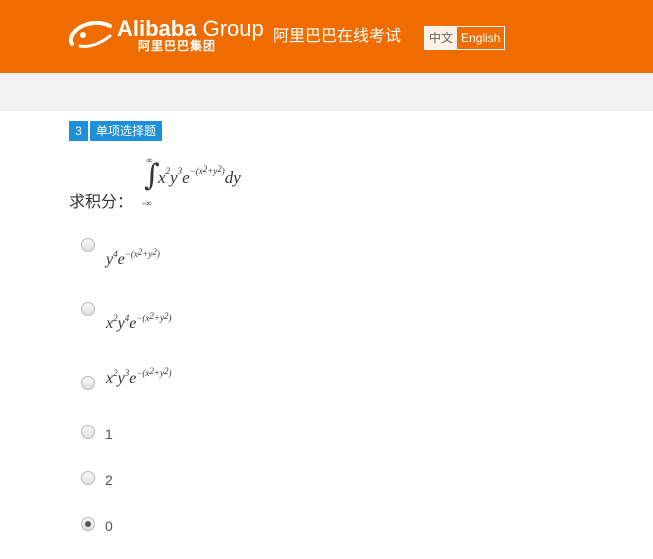 The height and width of the screenshot is (559, 653). I want to click on toolbar-band, so click(326, 92).